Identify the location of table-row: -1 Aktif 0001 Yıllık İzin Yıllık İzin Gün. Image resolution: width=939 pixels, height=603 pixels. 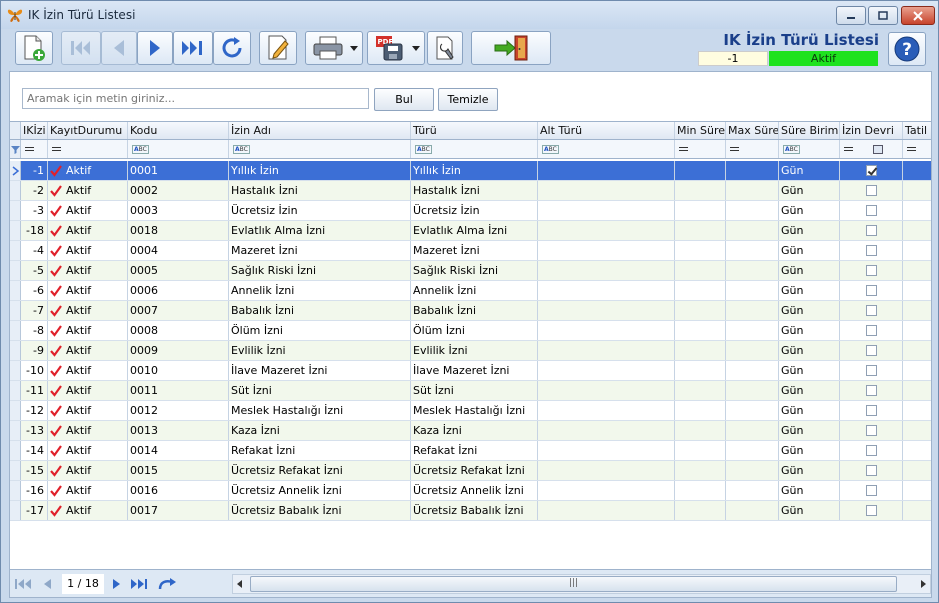
(470, 171).